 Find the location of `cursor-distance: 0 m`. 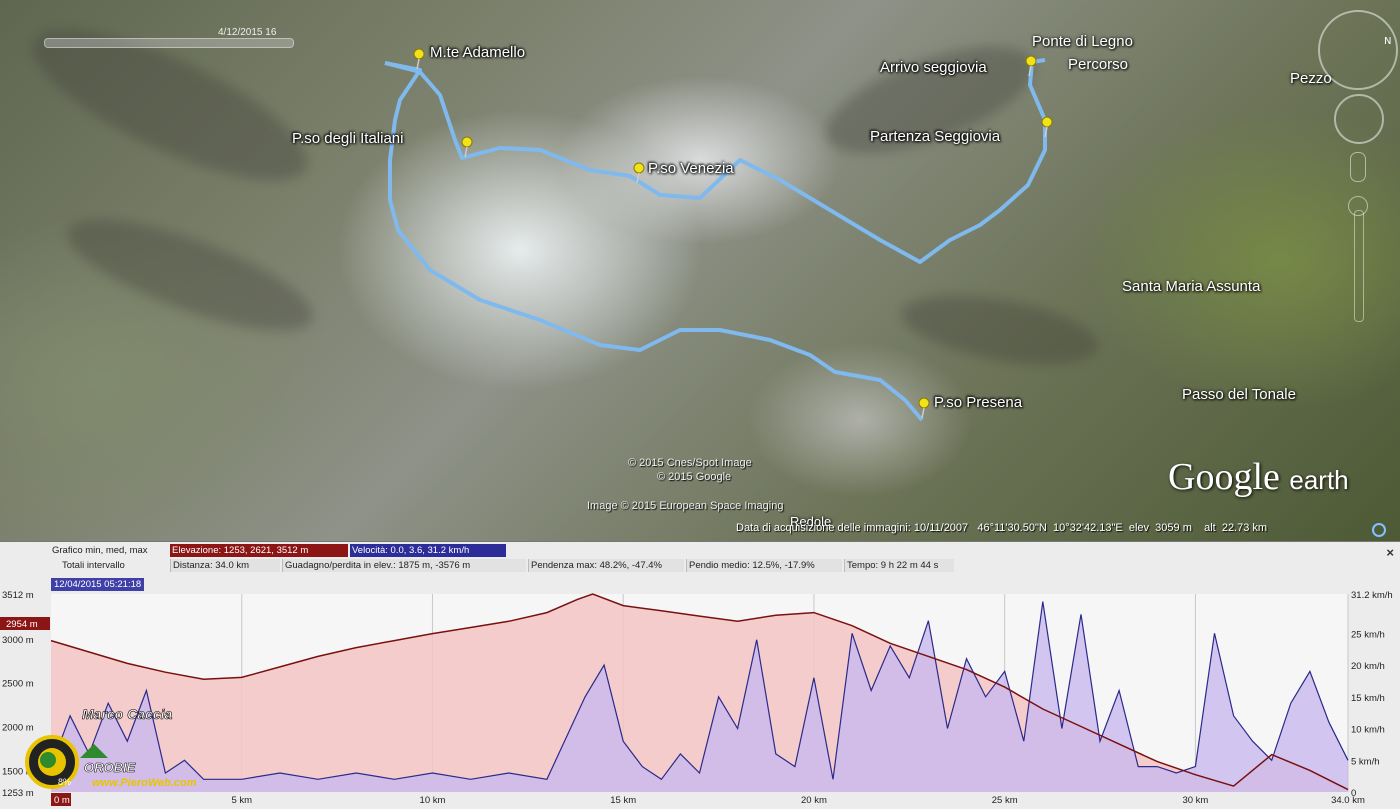

cursor-distance: 0 m is located at coordinates (62, 800).